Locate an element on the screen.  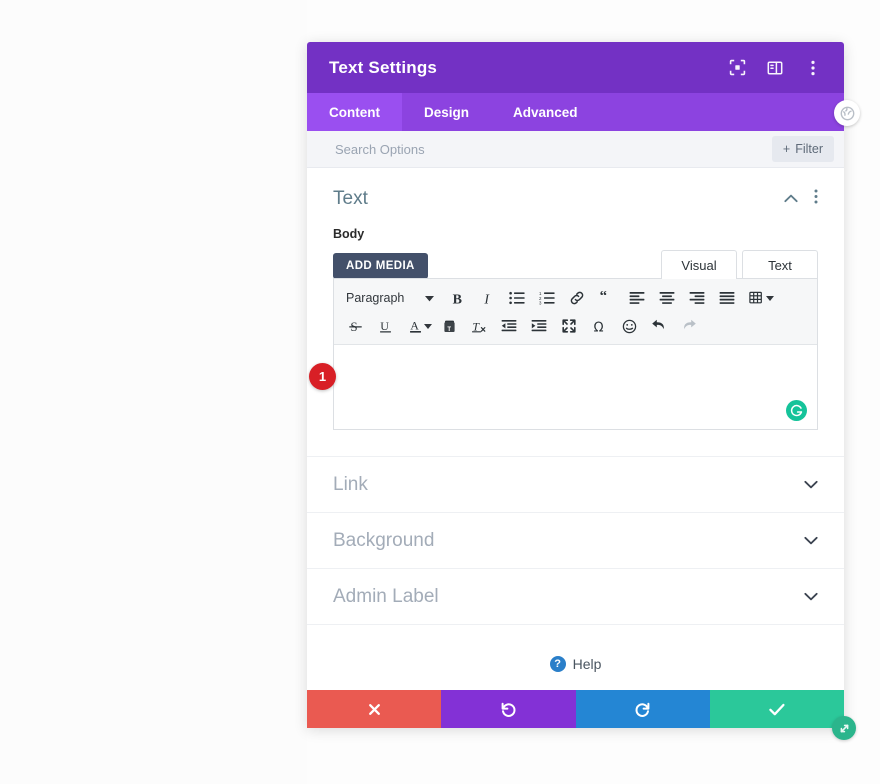
tab-advanced: Advanced is located at coordinates (545, 112).